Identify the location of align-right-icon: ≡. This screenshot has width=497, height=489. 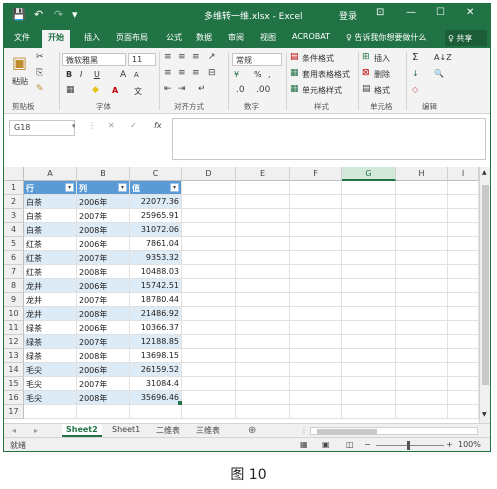
(196, 73).